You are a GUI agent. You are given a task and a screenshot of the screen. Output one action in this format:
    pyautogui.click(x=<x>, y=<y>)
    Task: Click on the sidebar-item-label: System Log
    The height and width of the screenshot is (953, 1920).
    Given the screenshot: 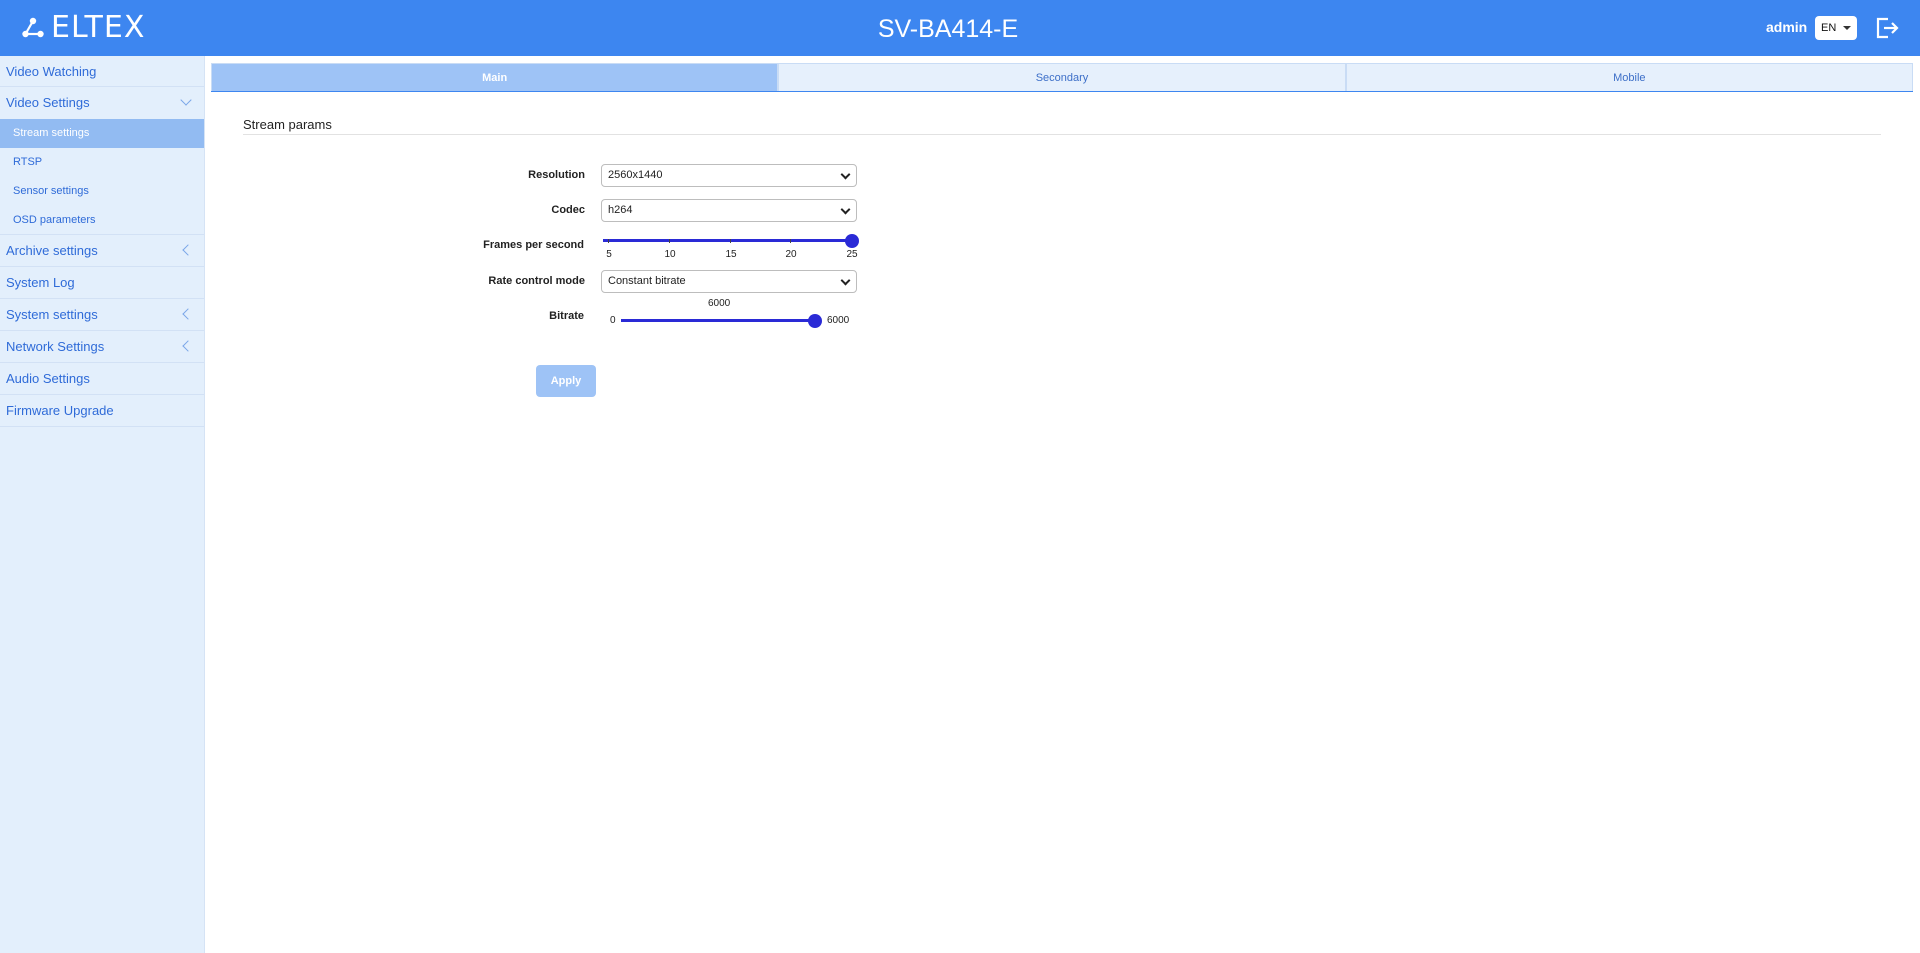 What is the action you would take?
    pyautogui.click(x=40, y=282)
    